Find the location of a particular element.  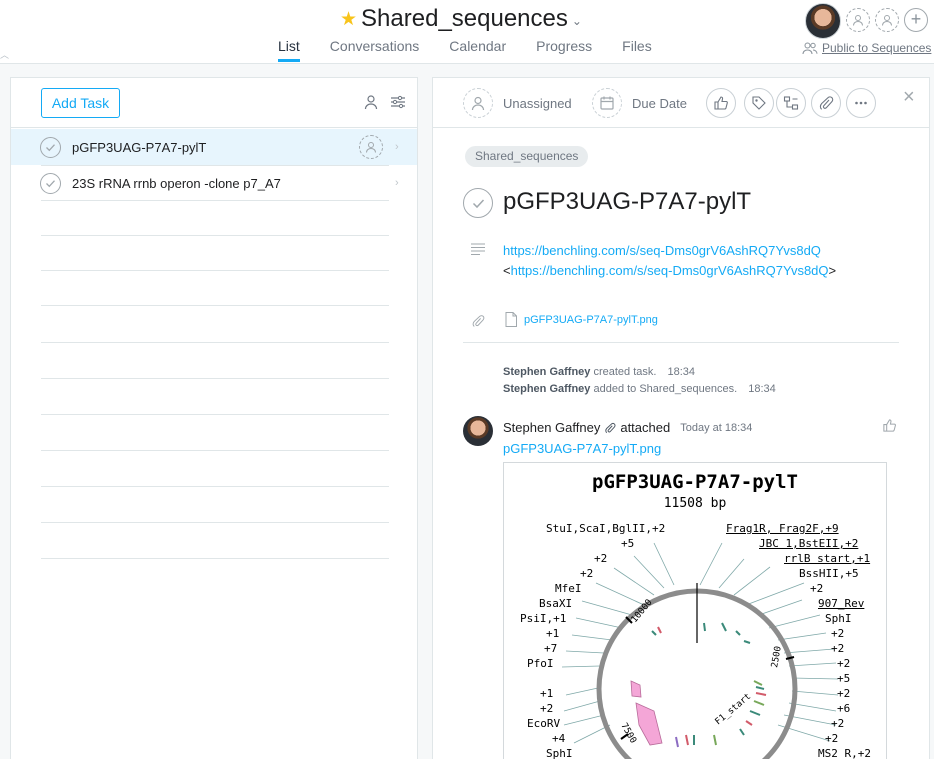

task-title: pGFP3UAG-P7A7-pylT is located at coordinates (627, 202).